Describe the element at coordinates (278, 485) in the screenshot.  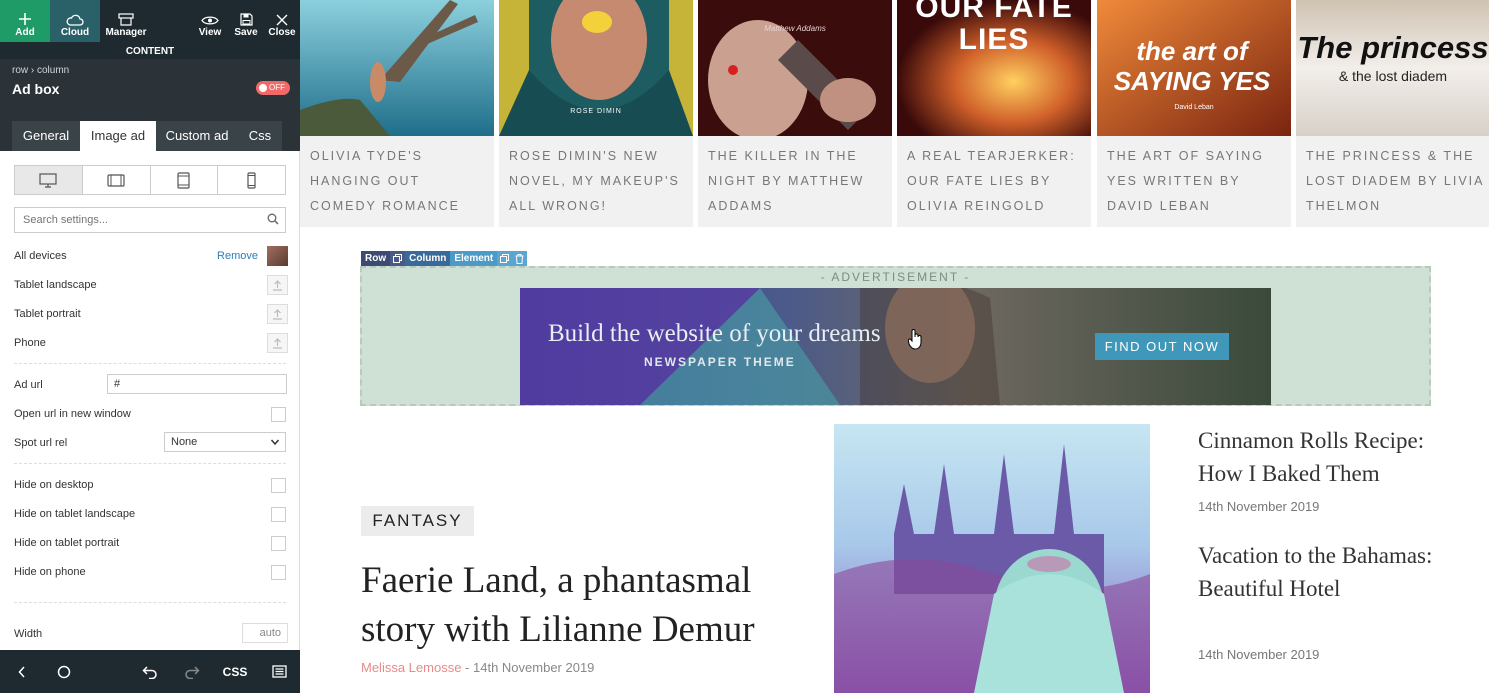
I see `hide-desktop-checkbox` at that location.